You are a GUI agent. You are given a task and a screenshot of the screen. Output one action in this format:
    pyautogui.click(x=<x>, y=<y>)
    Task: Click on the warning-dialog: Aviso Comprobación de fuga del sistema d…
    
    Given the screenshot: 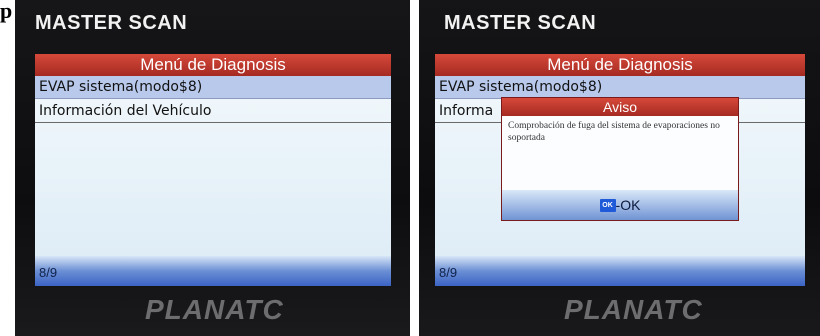 What is the action you would take?
    pyautogui.click(x=620, y=159)
    